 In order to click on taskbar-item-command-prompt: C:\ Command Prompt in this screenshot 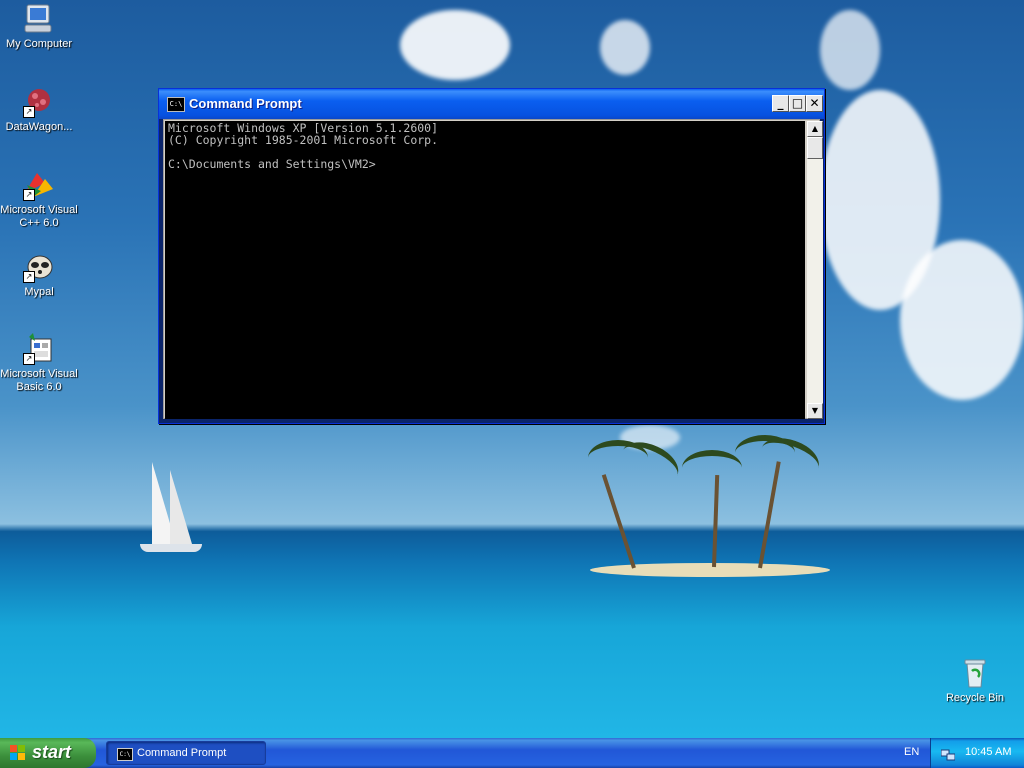, I will do `click(186, 753)`.